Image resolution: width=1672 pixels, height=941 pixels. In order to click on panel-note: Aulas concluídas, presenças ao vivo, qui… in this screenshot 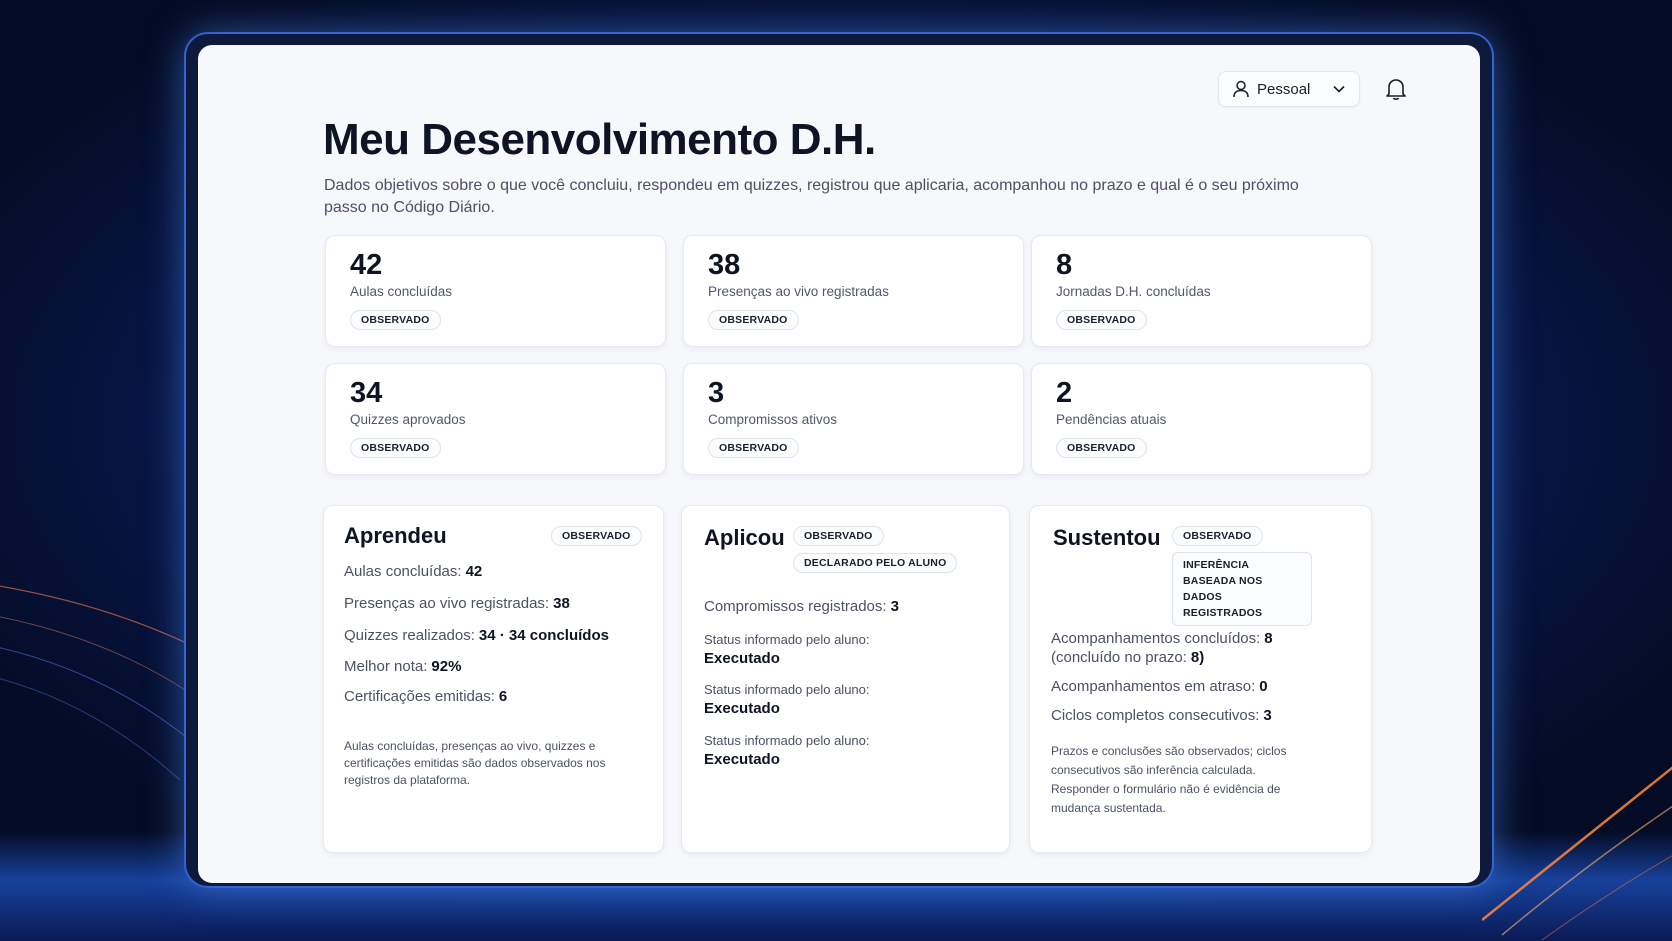, I will do `click(475, 763)`.